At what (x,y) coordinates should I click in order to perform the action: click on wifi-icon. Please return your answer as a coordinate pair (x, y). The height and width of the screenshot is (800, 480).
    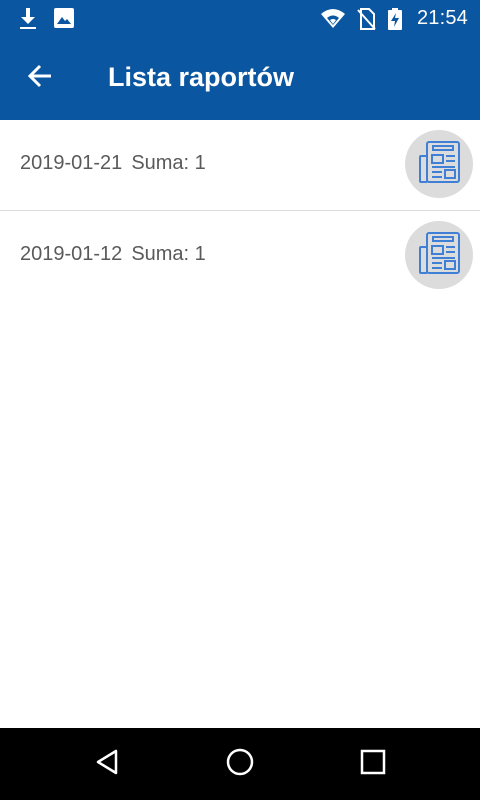
    Looking at the image, I should click on (333, 20).